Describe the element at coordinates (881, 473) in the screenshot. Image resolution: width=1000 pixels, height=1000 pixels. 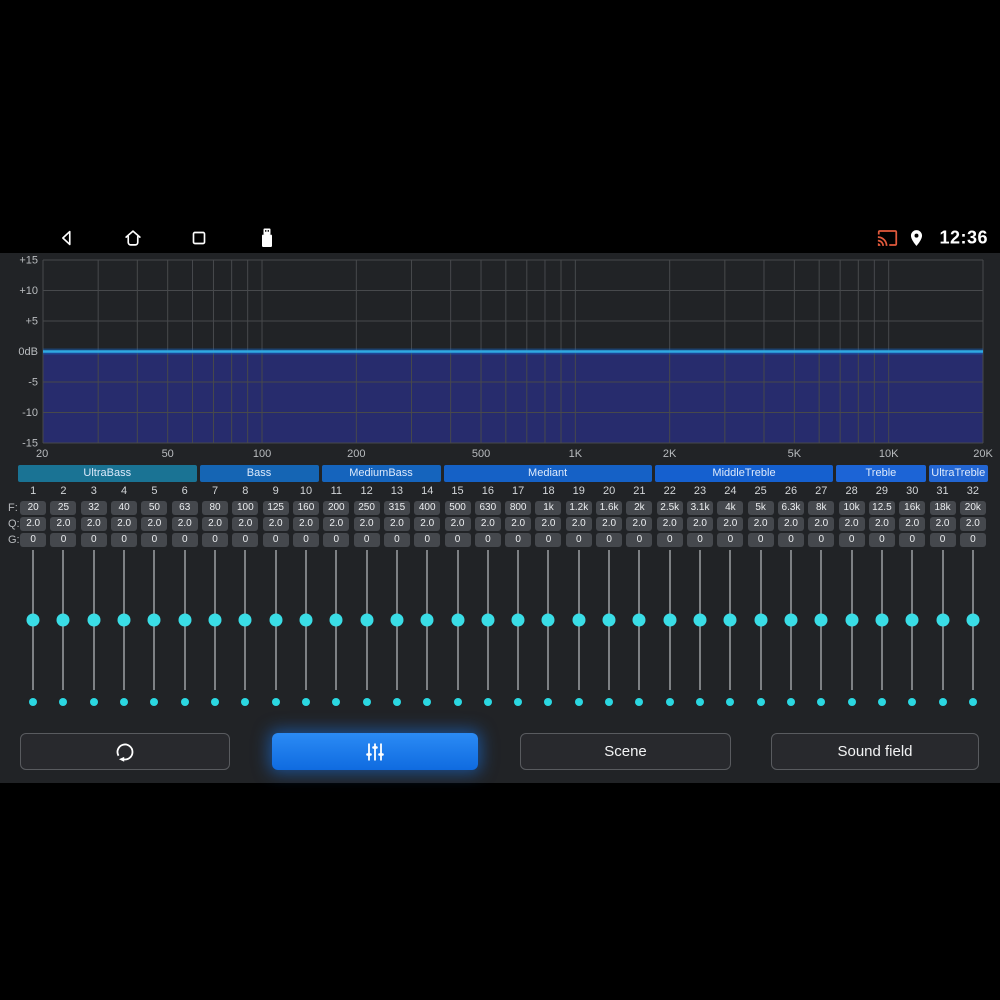
I see `band-category-treble: Treble` at that location.